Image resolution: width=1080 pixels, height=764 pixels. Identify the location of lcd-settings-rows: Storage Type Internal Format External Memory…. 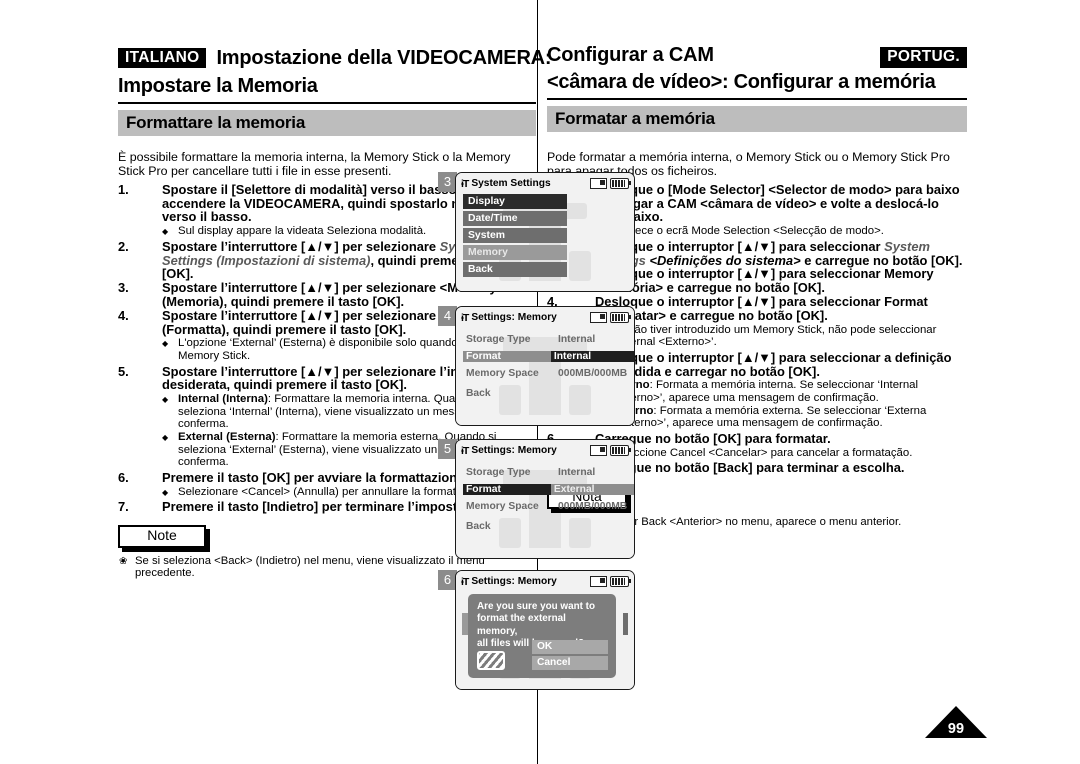
(545, 496).